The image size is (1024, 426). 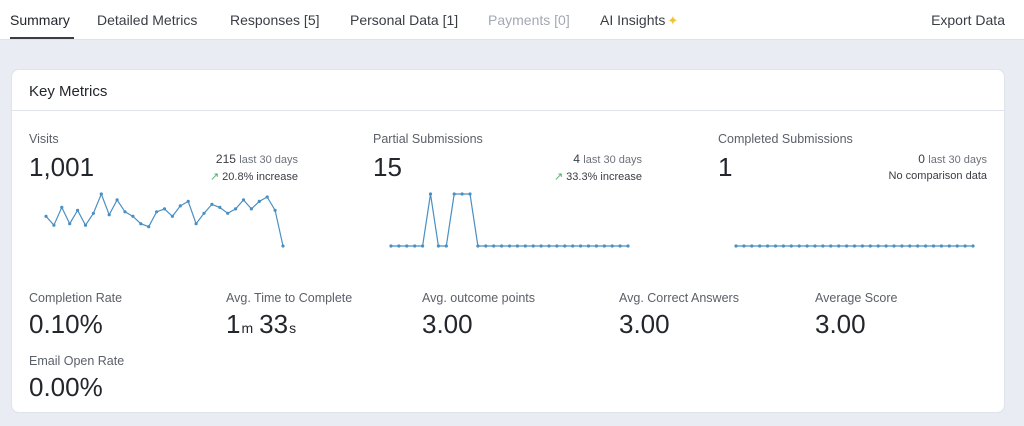 I want to click on avg-correct-answers-value: 3.00, so click(x=644, y=324).